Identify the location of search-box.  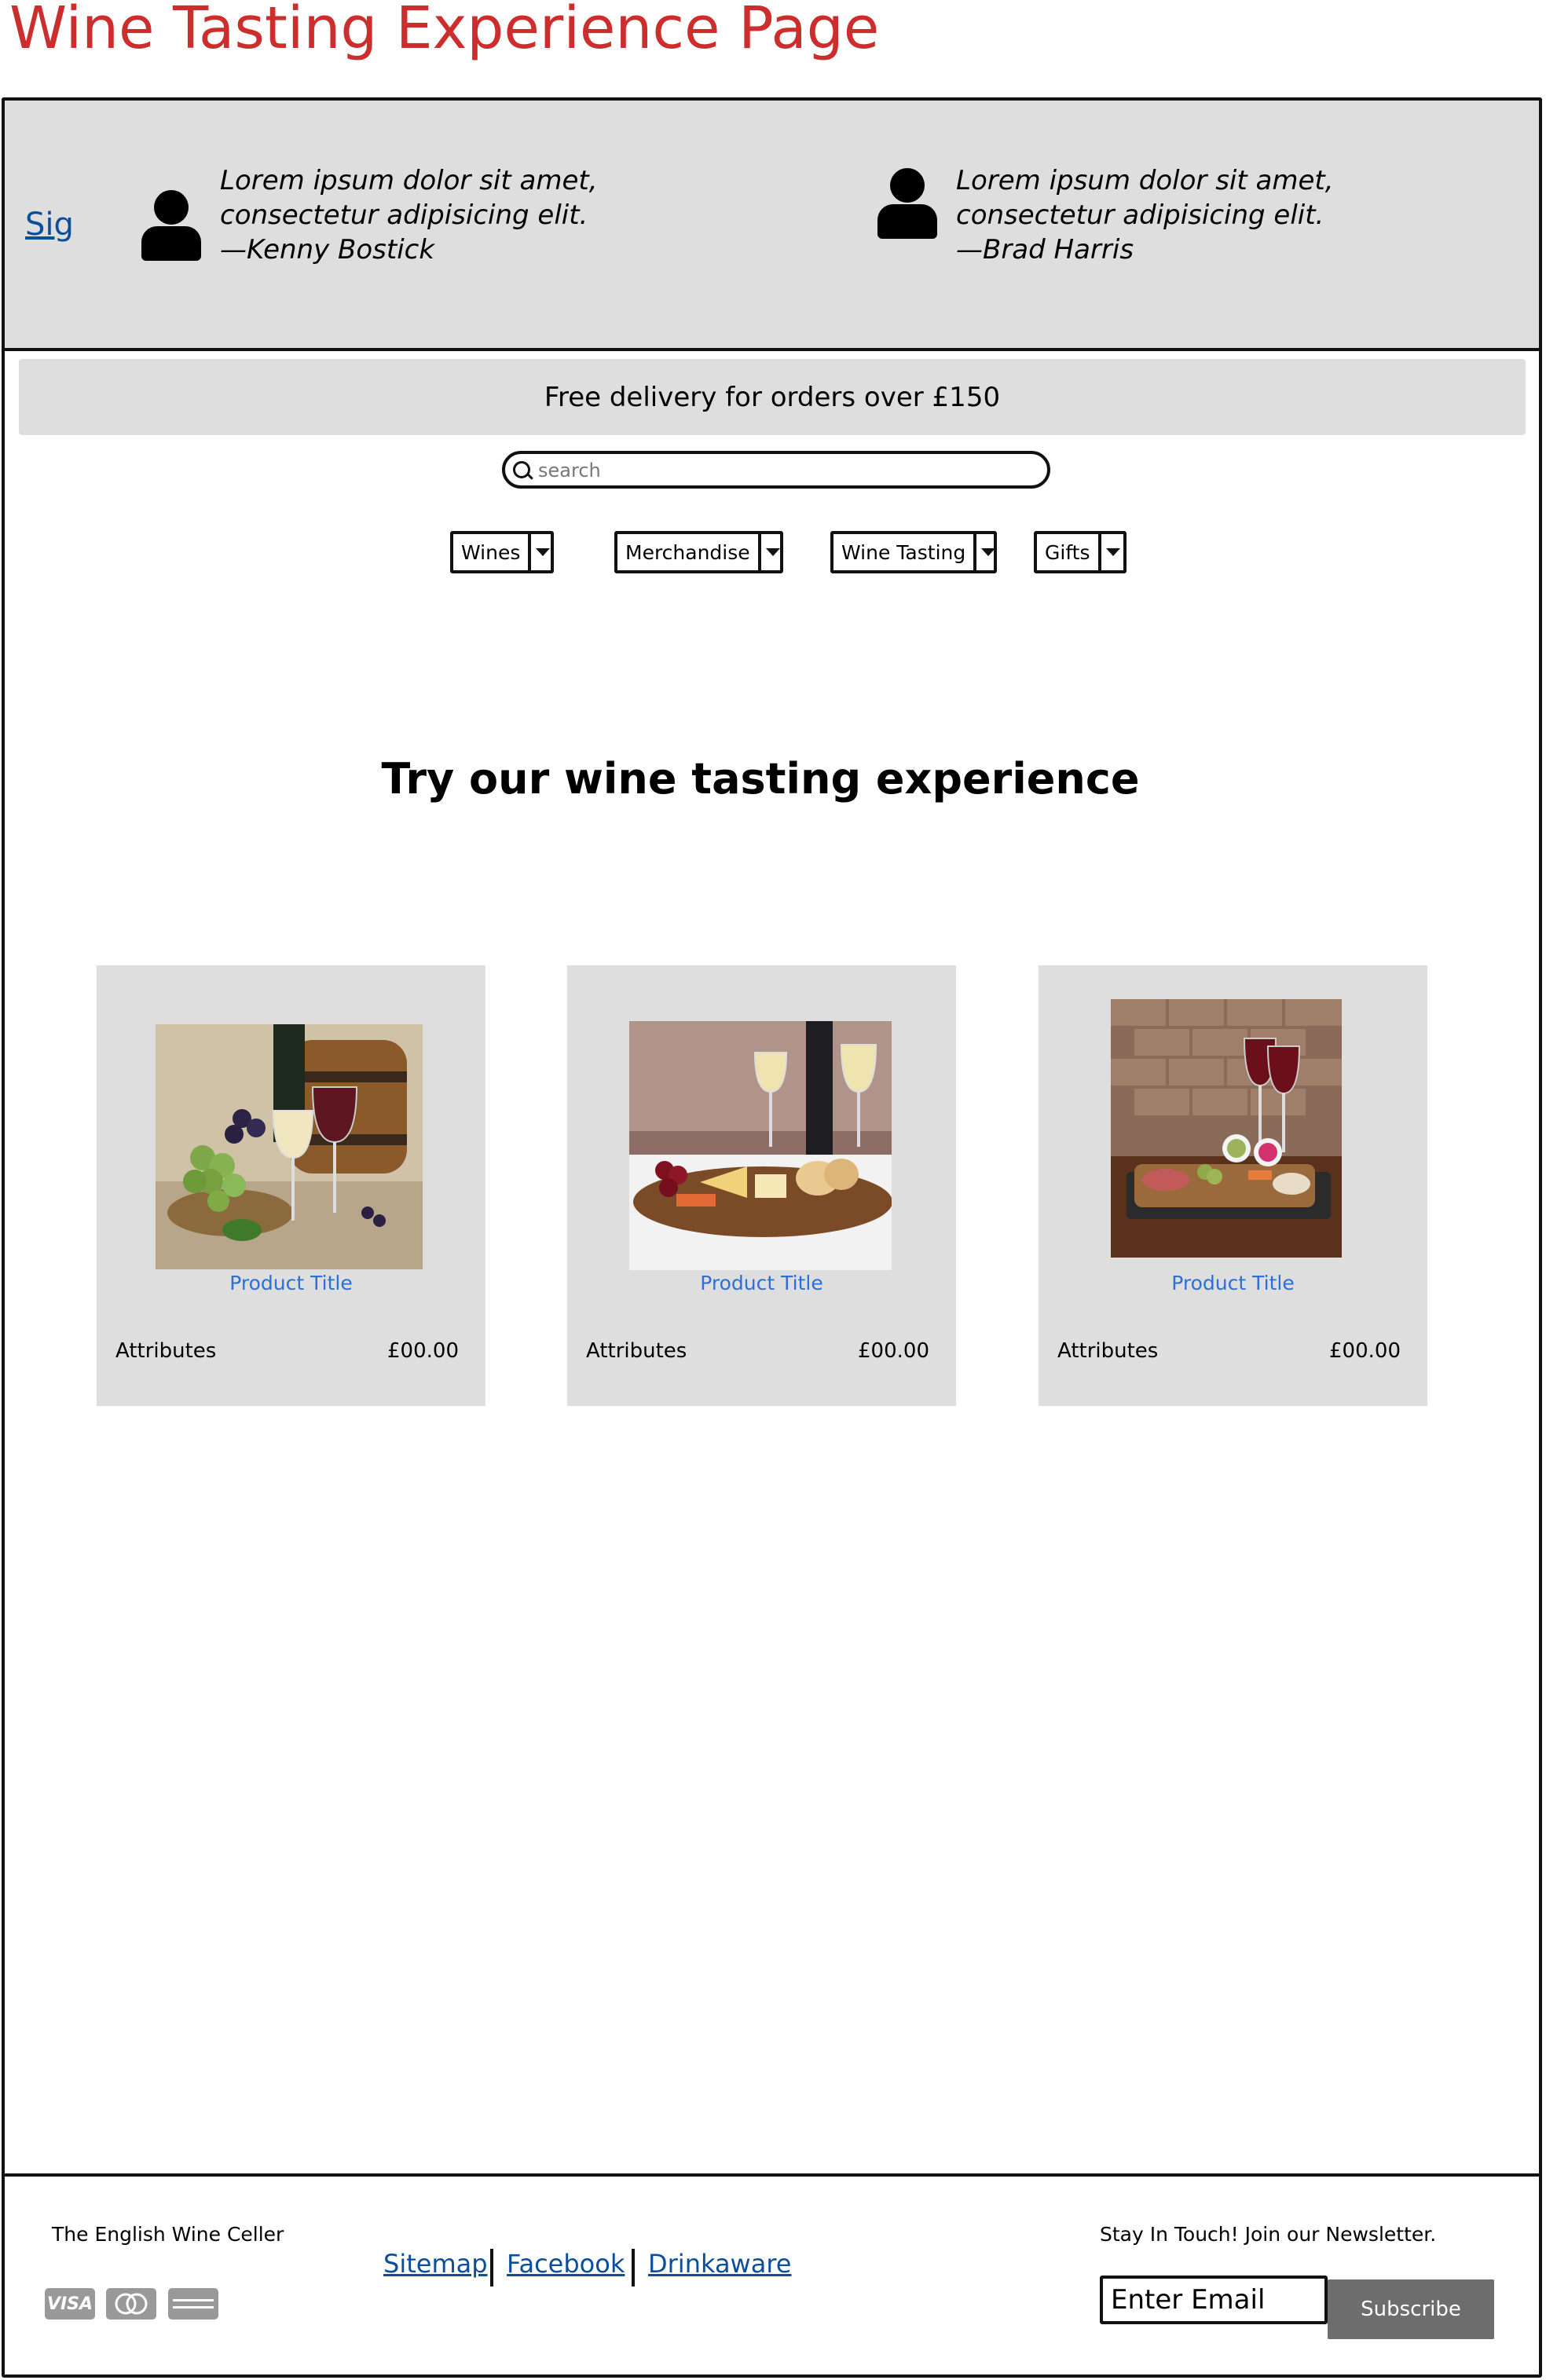
(776, 470).